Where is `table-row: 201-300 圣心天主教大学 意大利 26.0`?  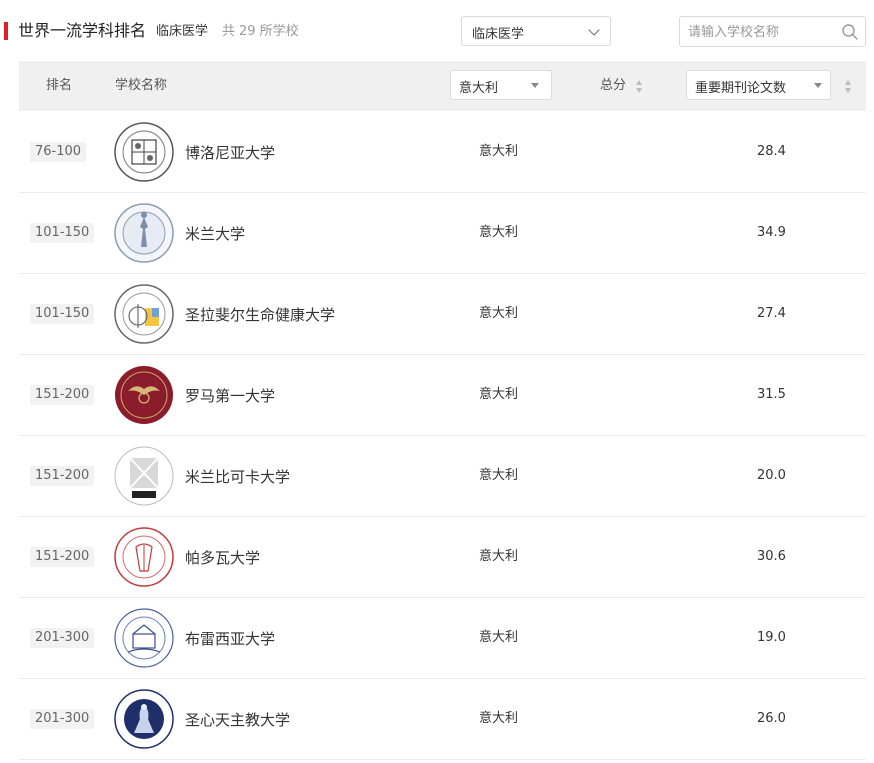 table-row: 201-300 圣心天主教大学 意大利 26.0 is located at coordinates (442, 719).